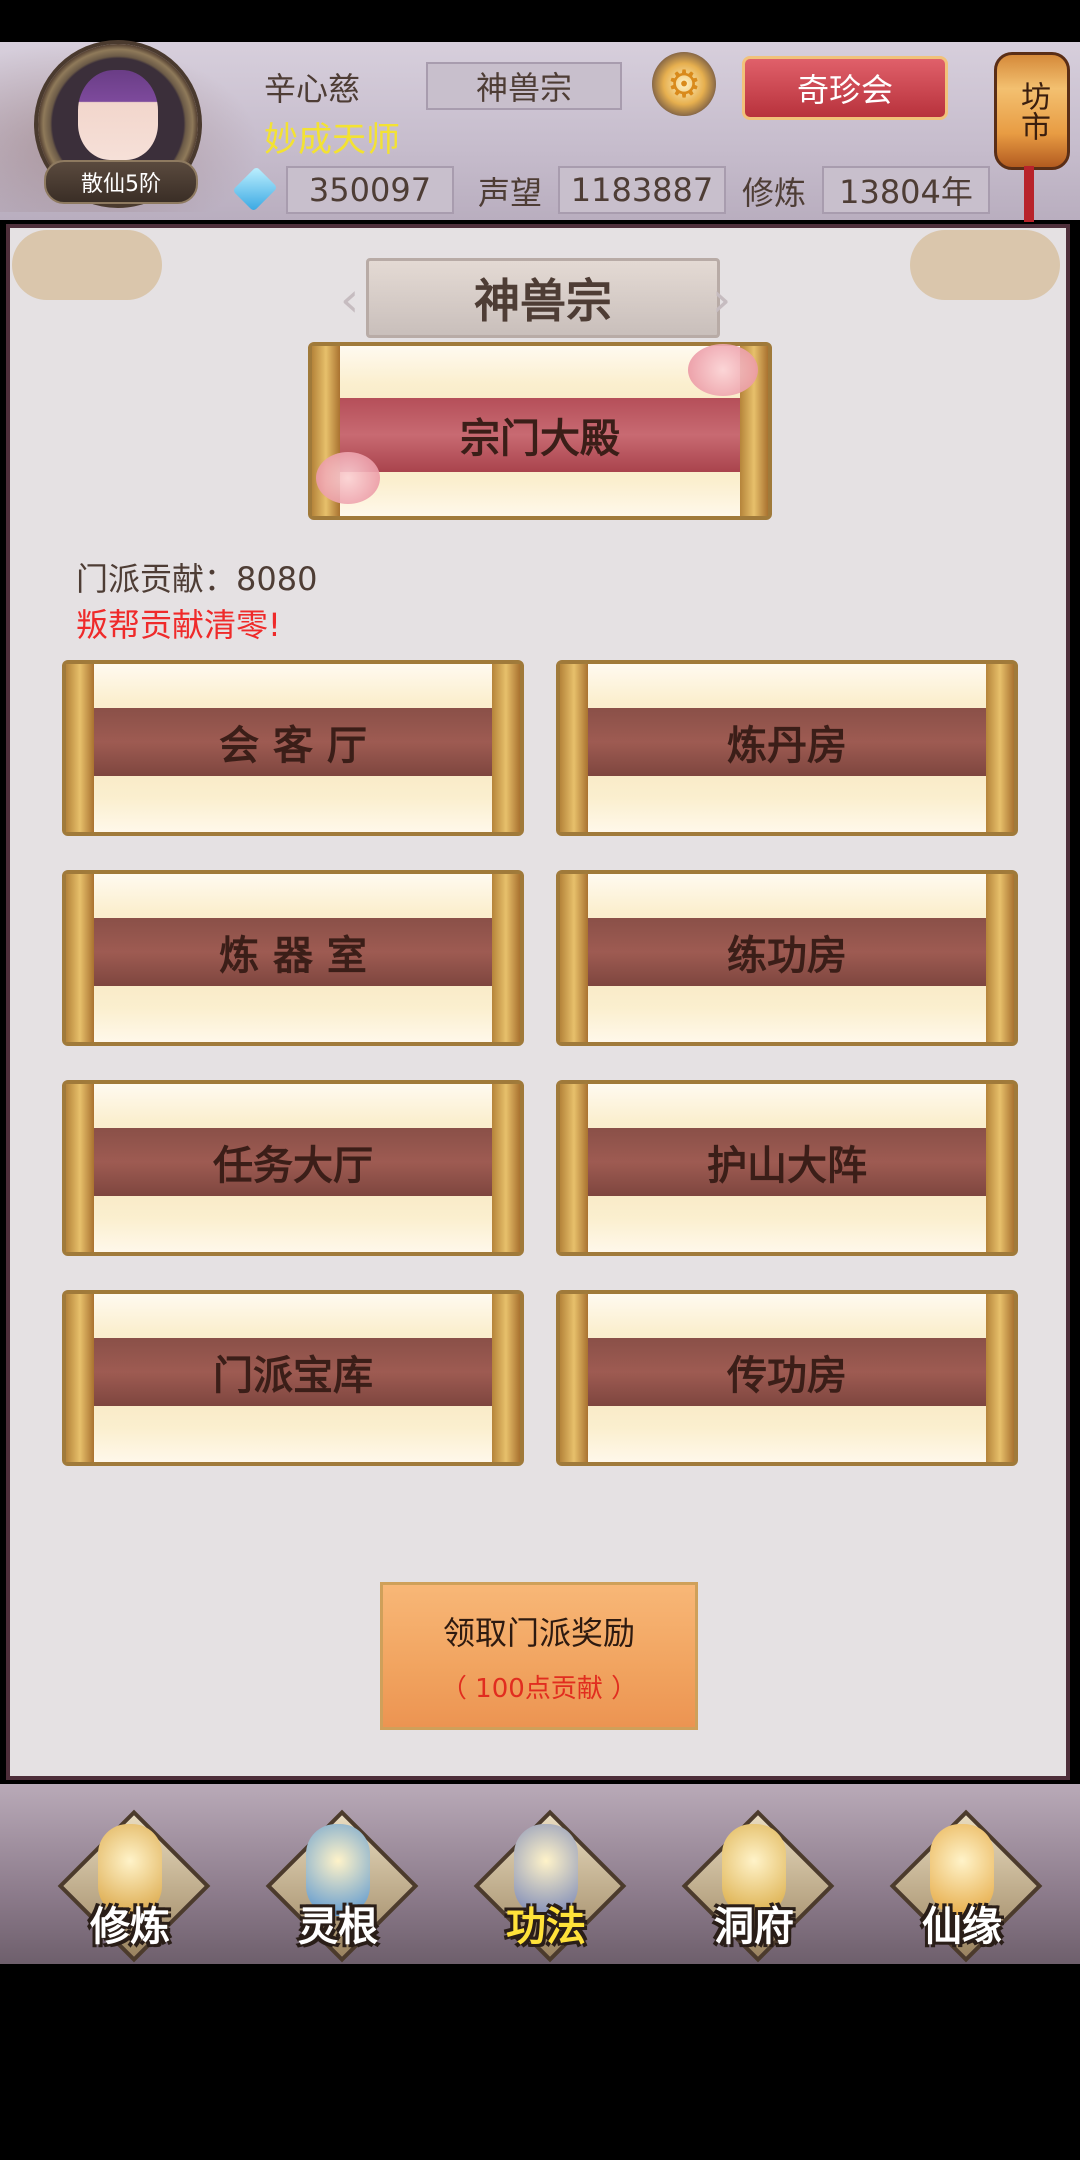 Image resolution: width=1080 pixels, height=2160 pixels. I want to click on nav-item-technique: 功法, so click(547, 1883).